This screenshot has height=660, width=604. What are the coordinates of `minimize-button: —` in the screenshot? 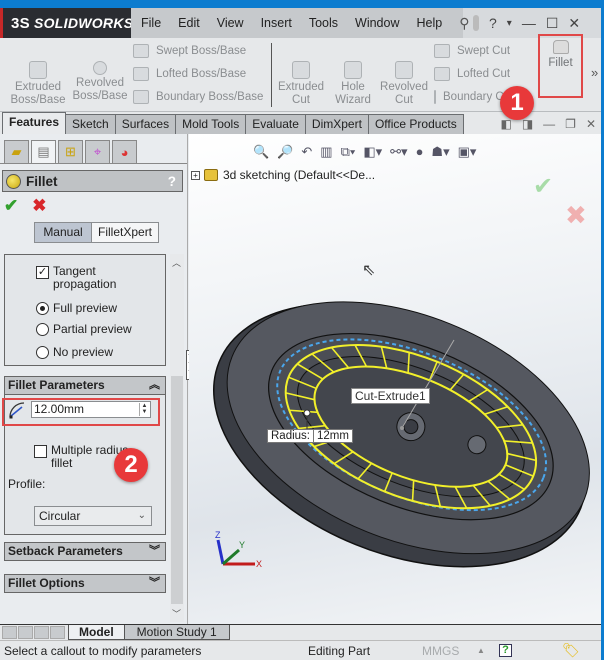 It's located at (529, 23).